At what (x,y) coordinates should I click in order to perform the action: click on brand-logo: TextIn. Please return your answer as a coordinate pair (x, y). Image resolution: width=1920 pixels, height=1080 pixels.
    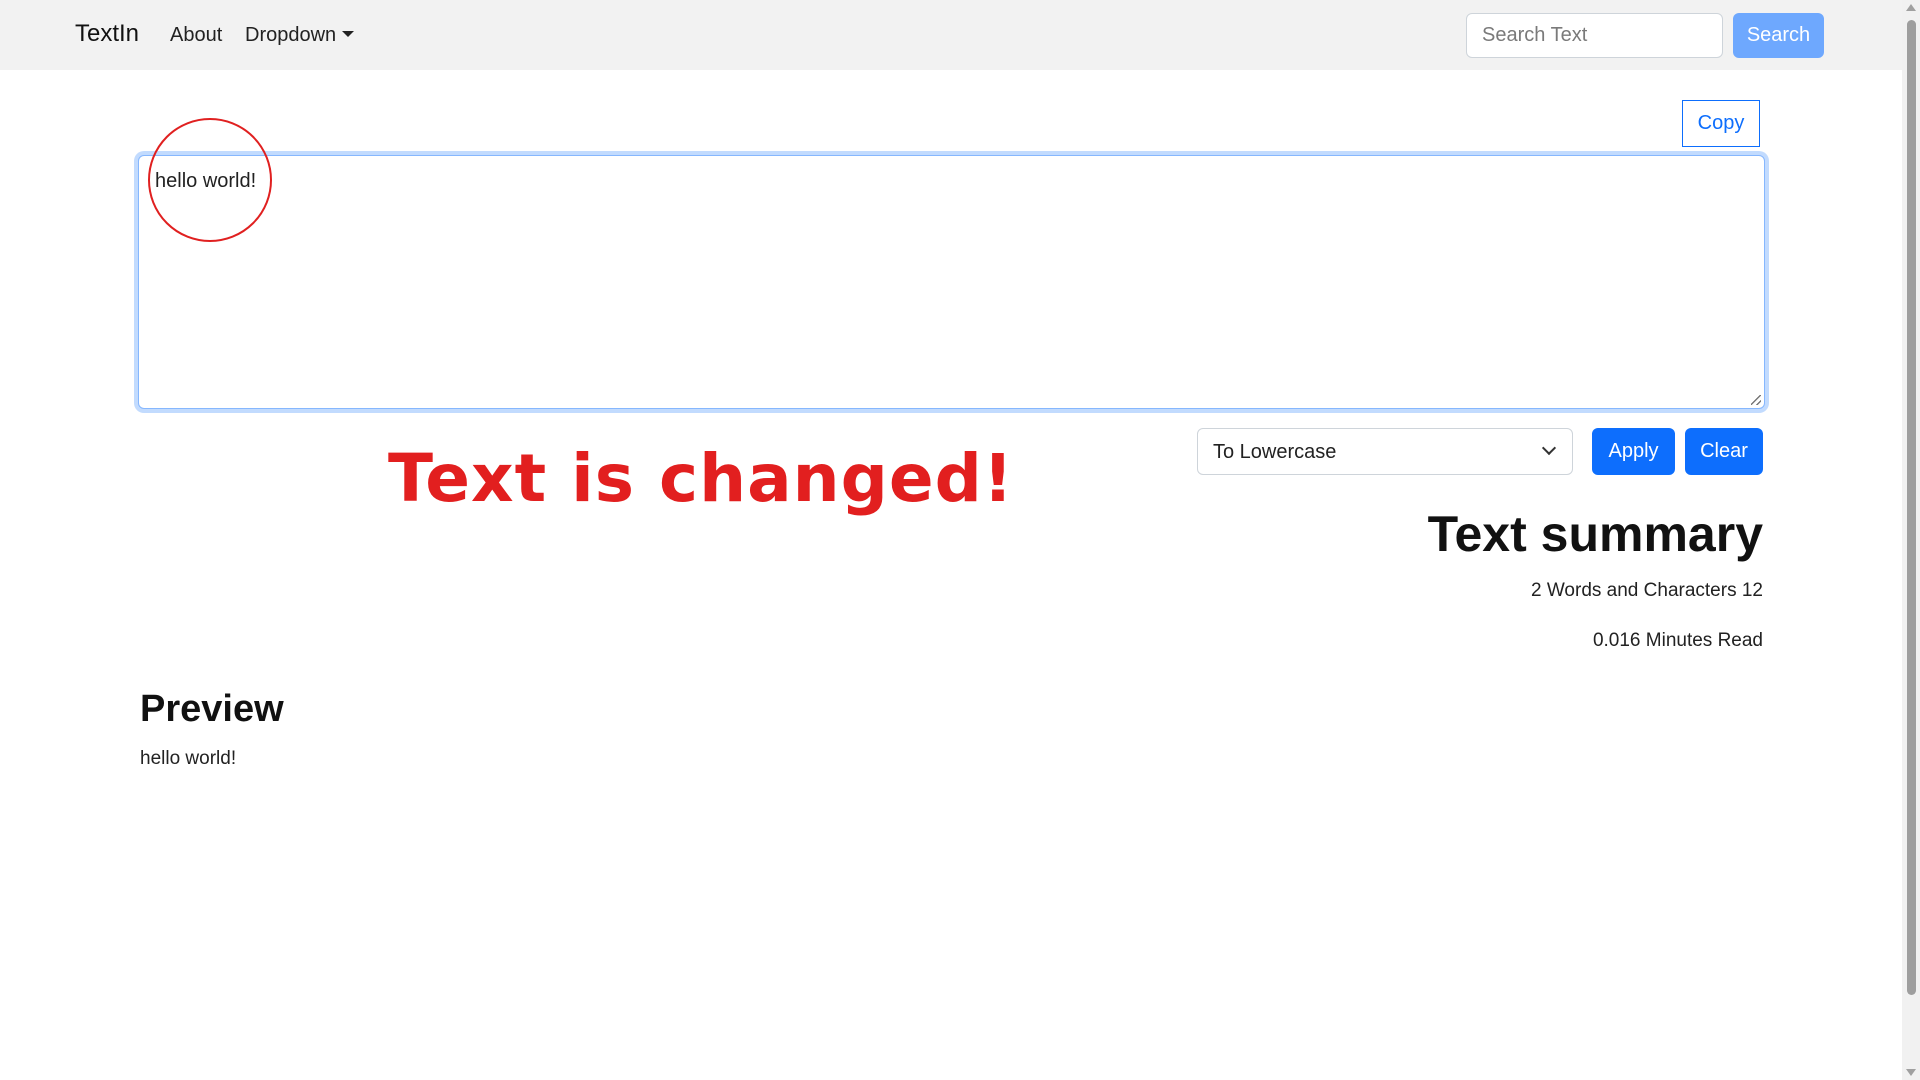
    Looking at the image, I should click on (107, 34).